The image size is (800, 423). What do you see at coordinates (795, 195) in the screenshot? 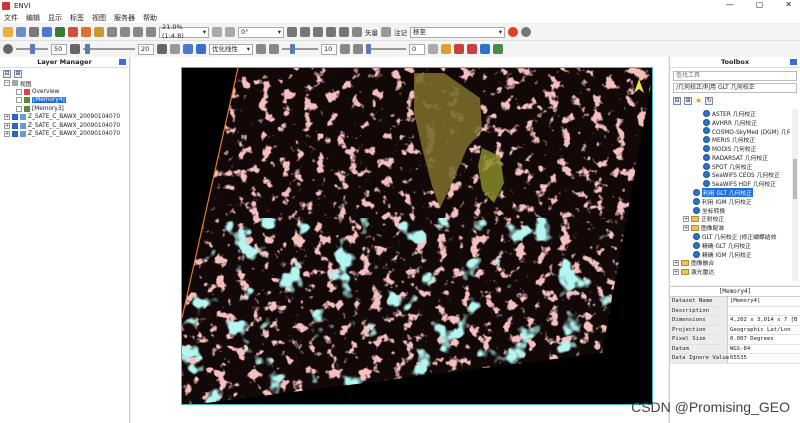
I see `toolbox-scrollbar` at bounding box center [795, 195].